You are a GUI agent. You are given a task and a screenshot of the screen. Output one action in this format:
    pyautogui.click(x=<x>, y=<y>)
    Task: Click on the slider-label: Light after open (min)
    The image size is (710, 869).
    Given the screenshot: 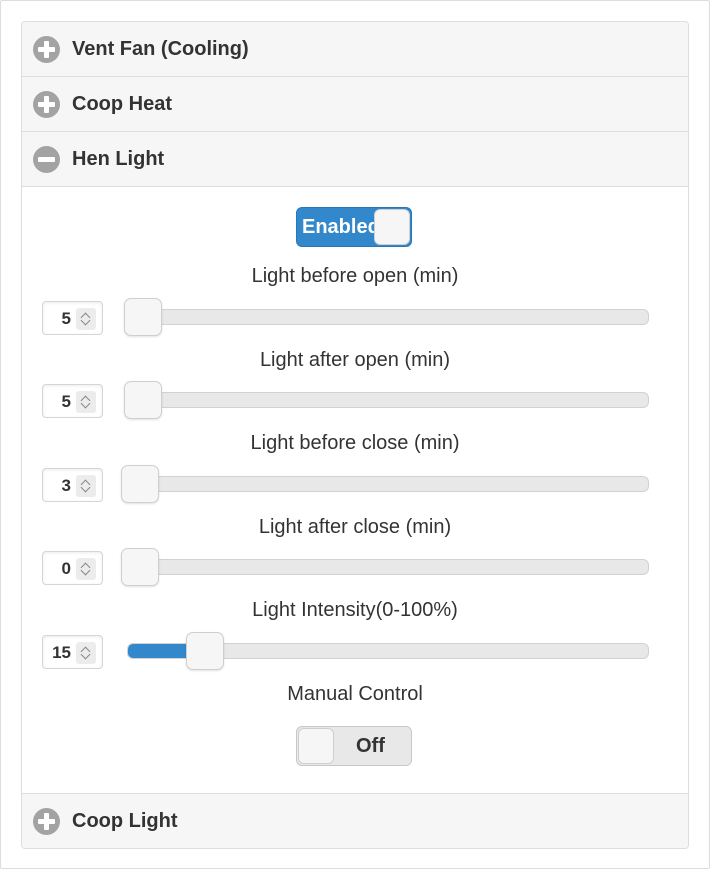 What is the action you would take?
    pyautogui.click(x=355, y=360)
    